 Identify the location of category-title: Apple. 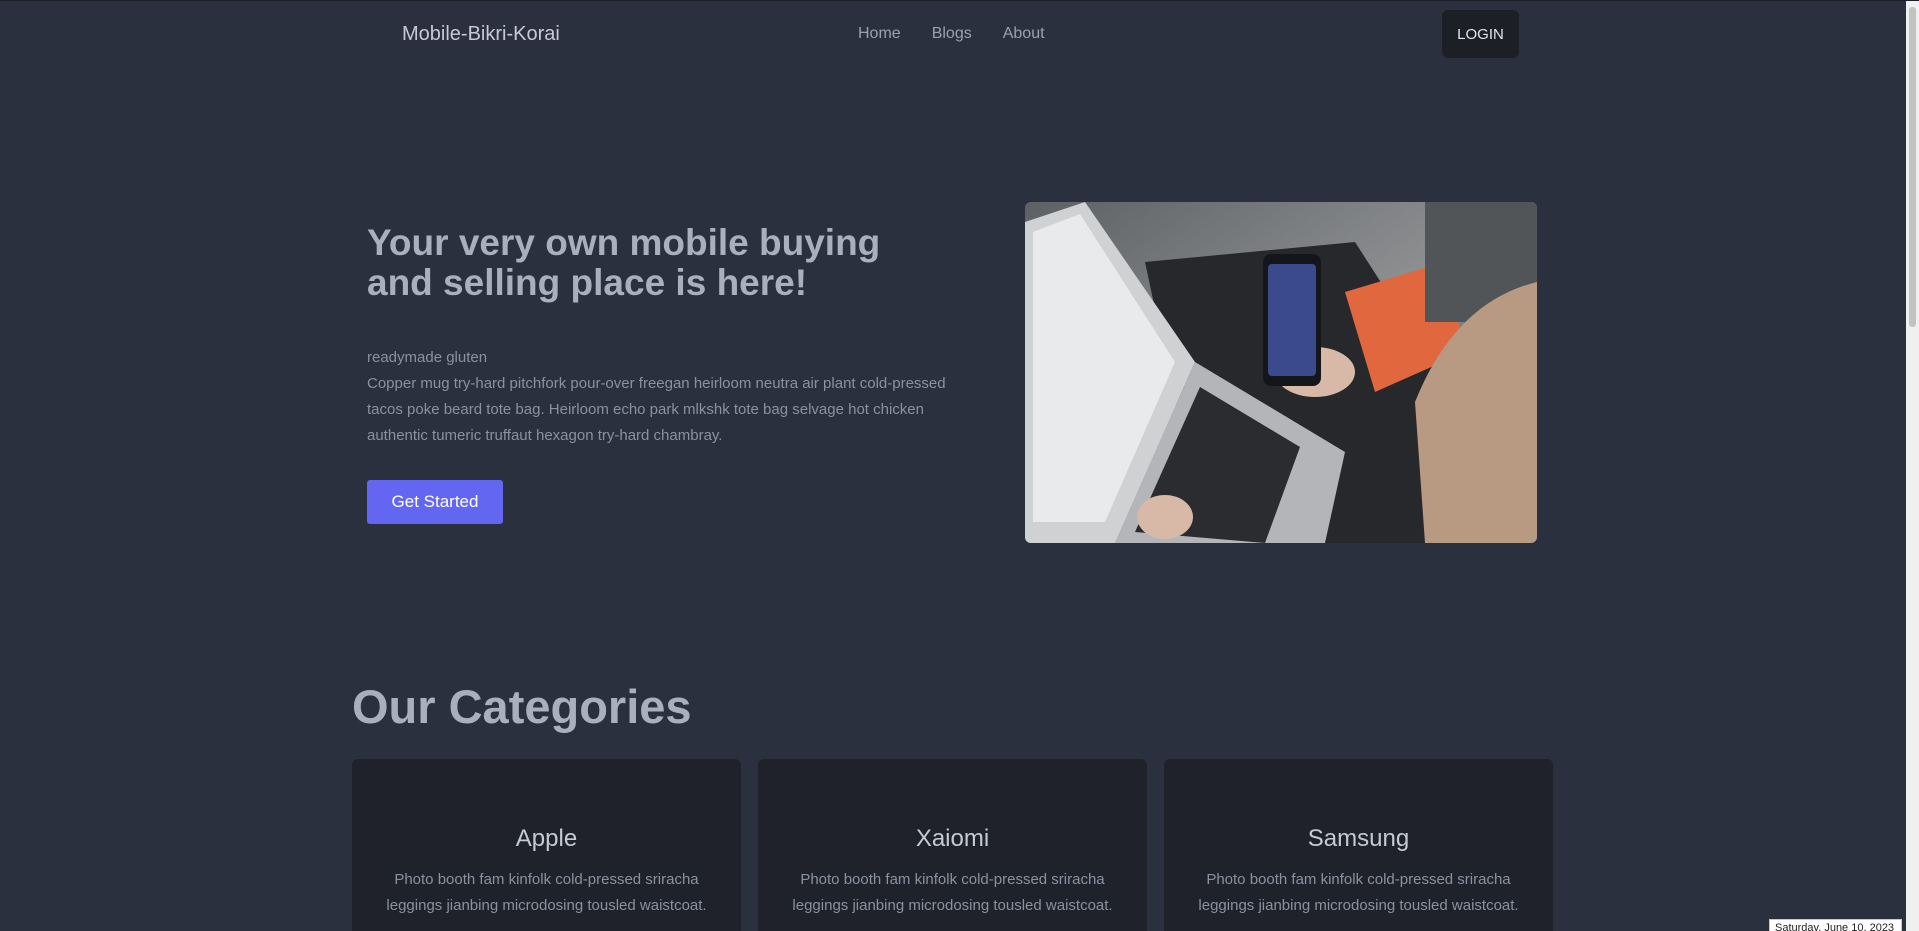
(546, 838).